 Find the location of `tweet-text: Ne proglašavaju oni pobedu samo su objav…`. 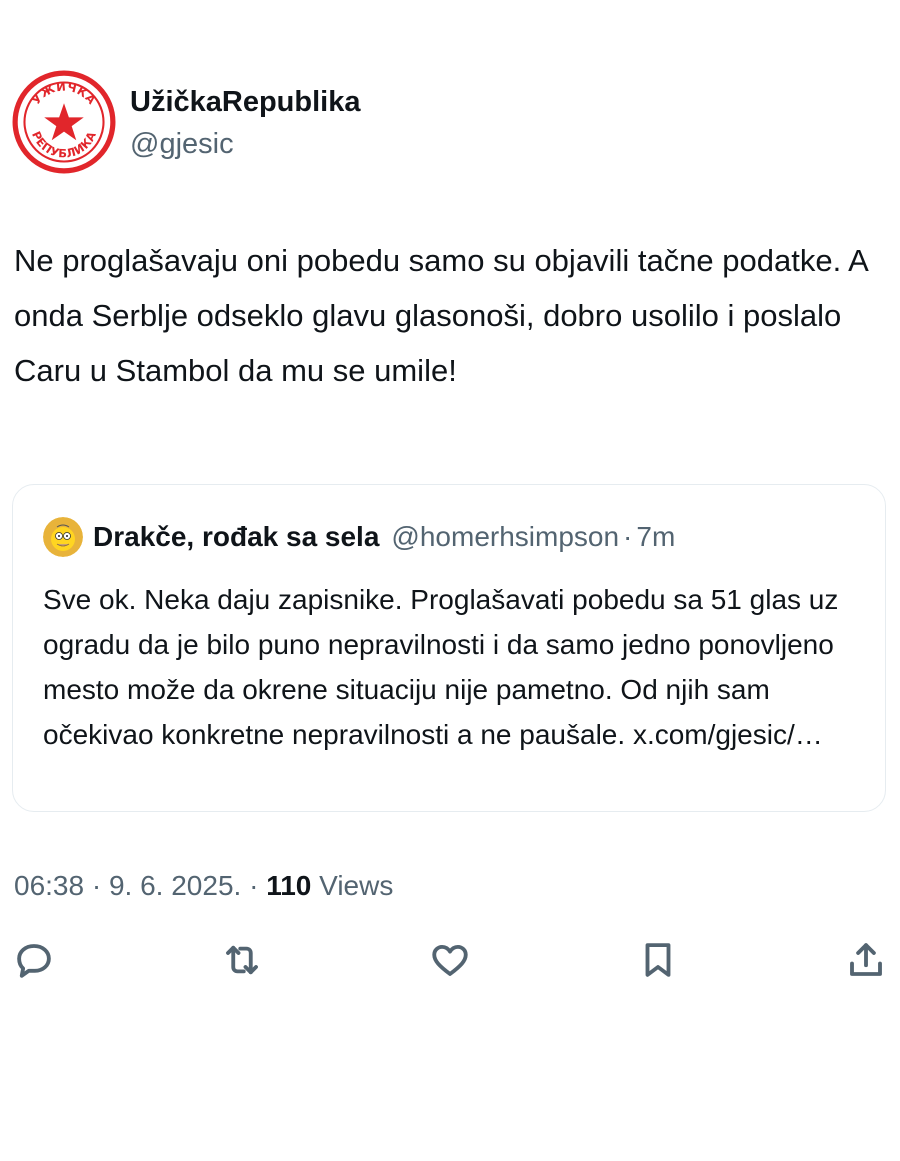

tweet-text: Ne proglašavaju oni pobedu samo su objav… is located at coordinates (441, 315).